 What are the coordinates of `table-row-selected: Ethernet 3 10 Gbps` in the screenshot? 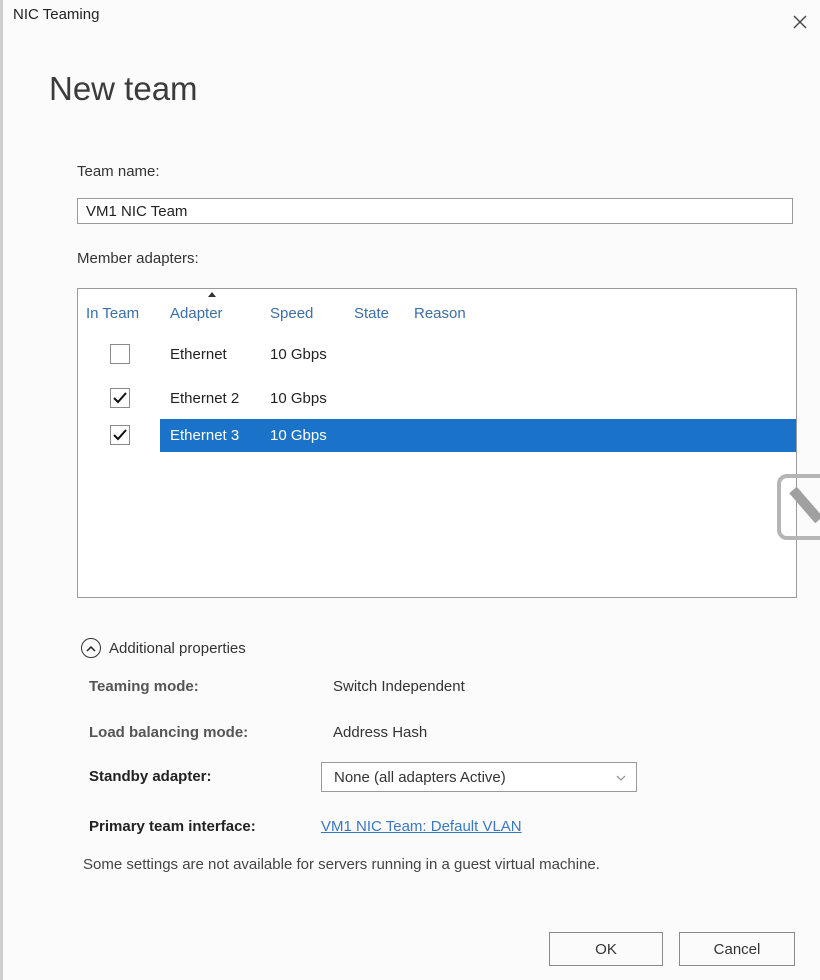 It's located at (437, 435).